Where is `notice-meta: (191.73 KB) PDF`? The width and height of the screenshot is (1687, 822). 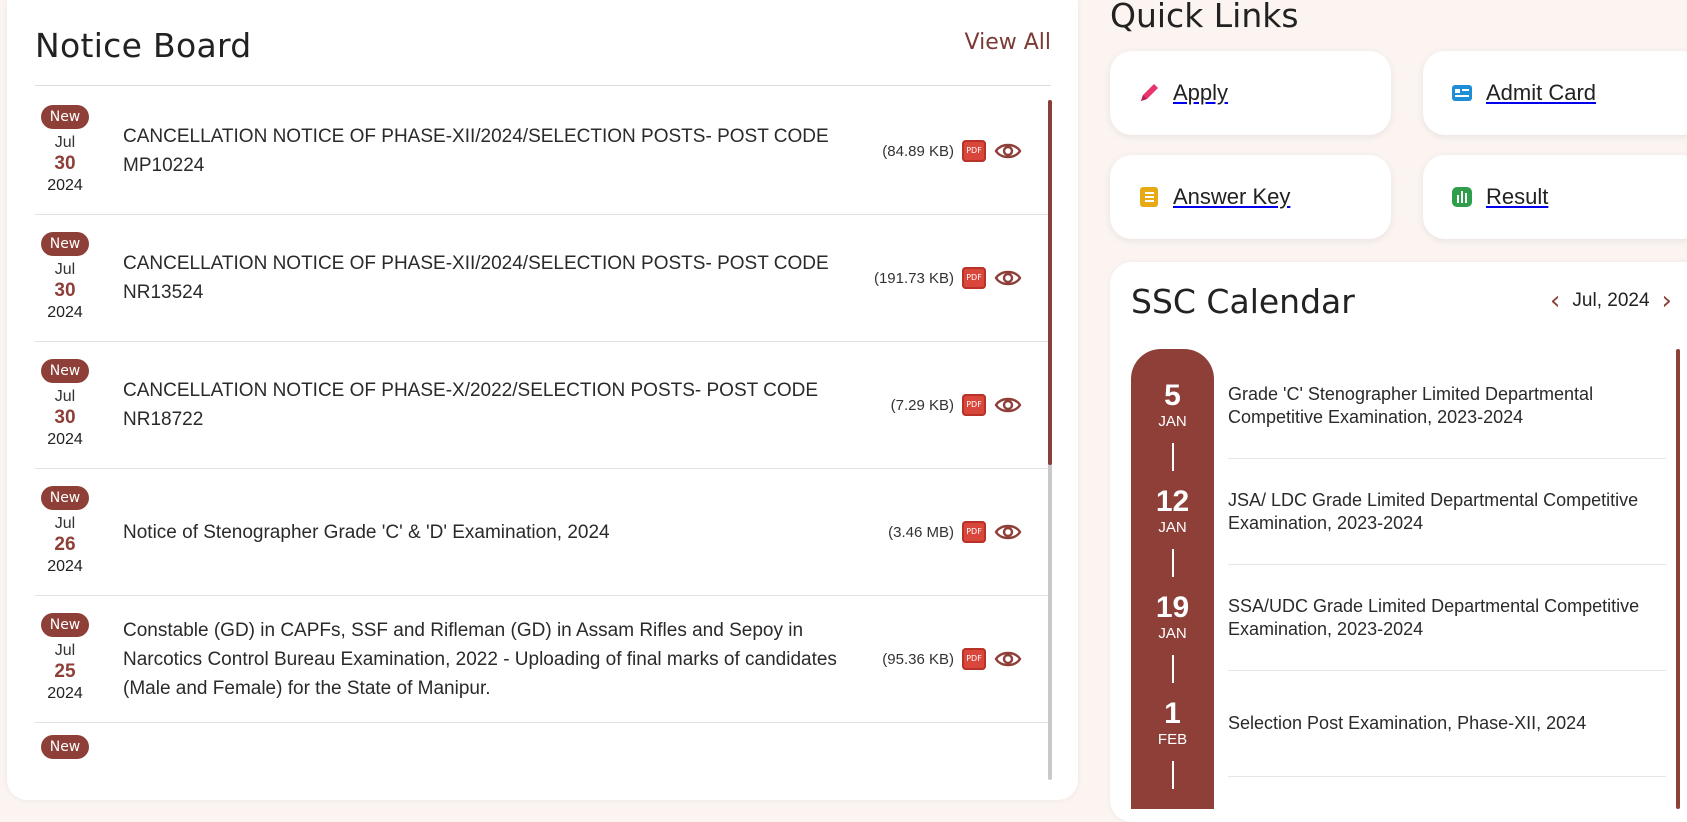
notice-meta: (191.73 KB) PDF is located at coordinates (948, 278).